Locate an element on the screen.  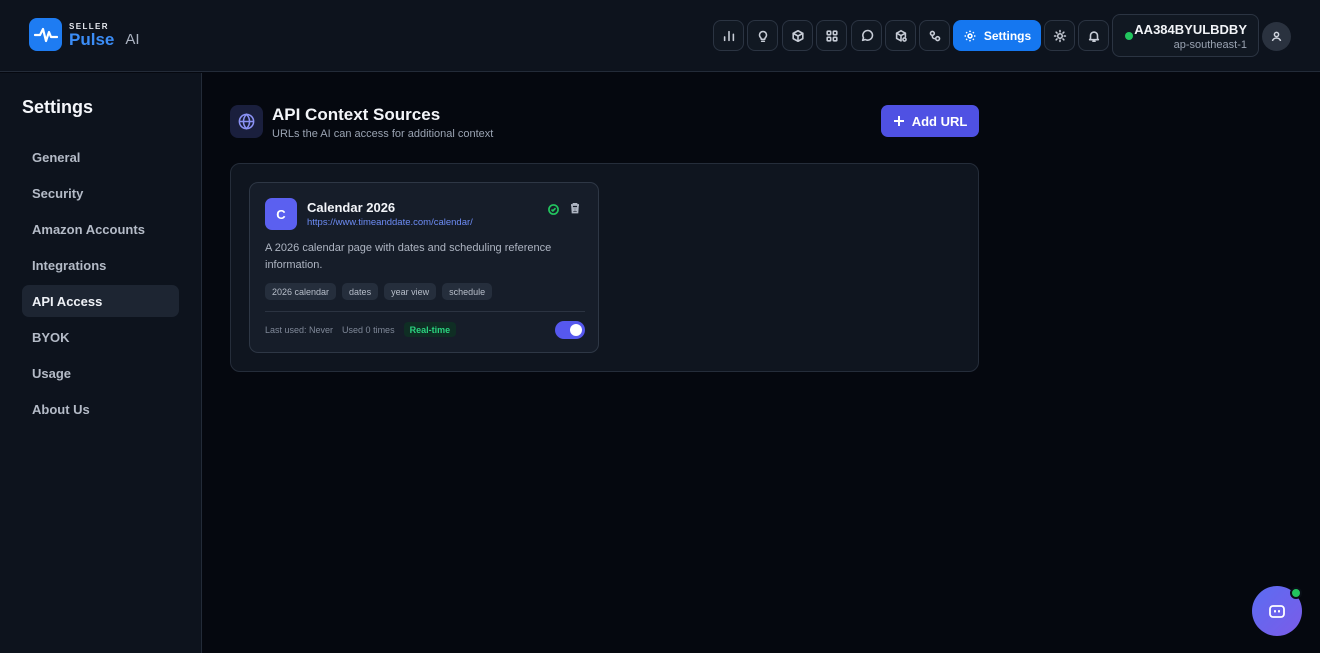
bar-chart-icon is located at coordinates (728, 35).